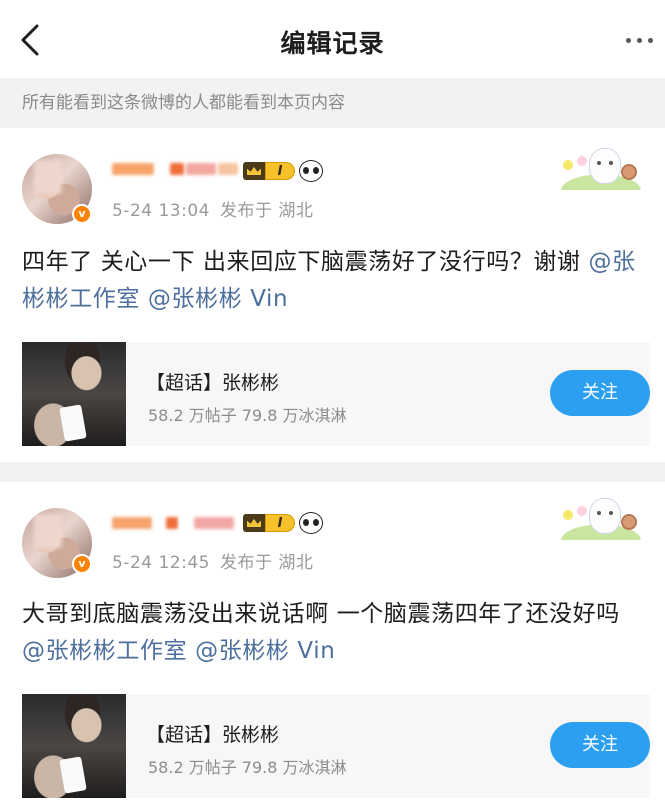 Image resolution: width=665 pixels, height=805 pixels. What do you see at coordinates (161, 211) in the screenshot?
I see `post-time: 5-24 13:04` at bounding box center [161, 211].